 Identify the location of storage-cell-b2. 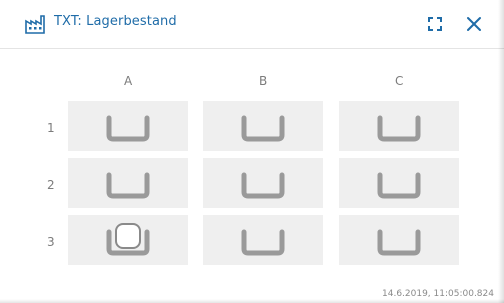
(263, 183).